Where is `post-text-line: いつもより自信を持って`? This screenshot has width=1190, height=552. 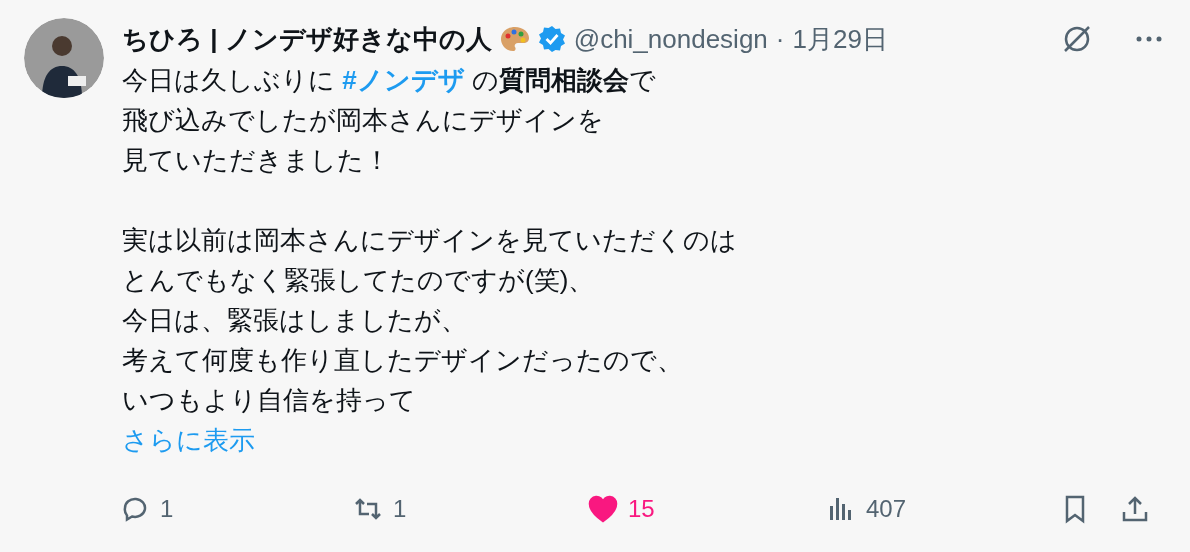
post-text-line: いつもより自信を持って is located at coordinates (269, 400).